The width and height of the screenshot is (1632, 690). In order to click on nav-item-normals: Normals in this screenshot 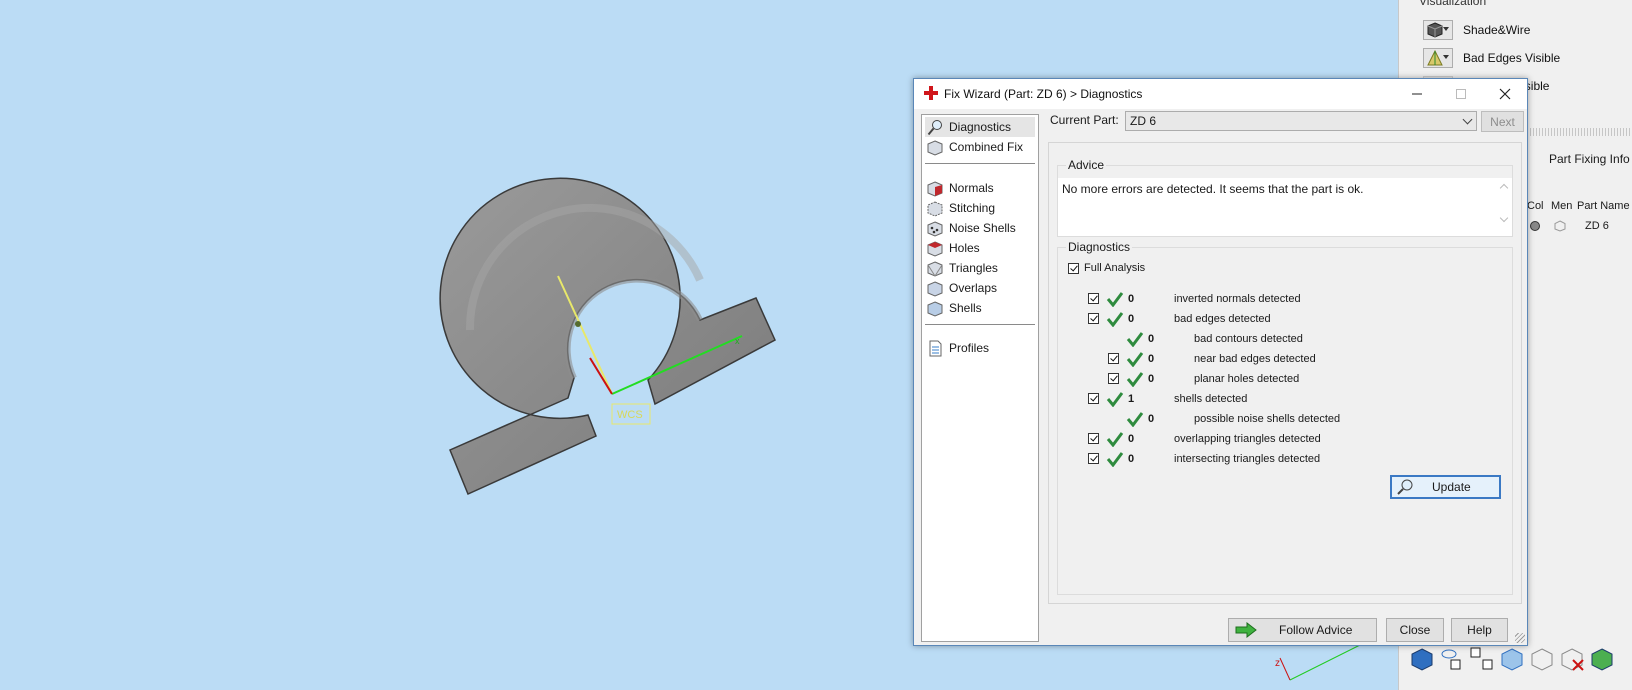, I will do `click(980, 188)`.